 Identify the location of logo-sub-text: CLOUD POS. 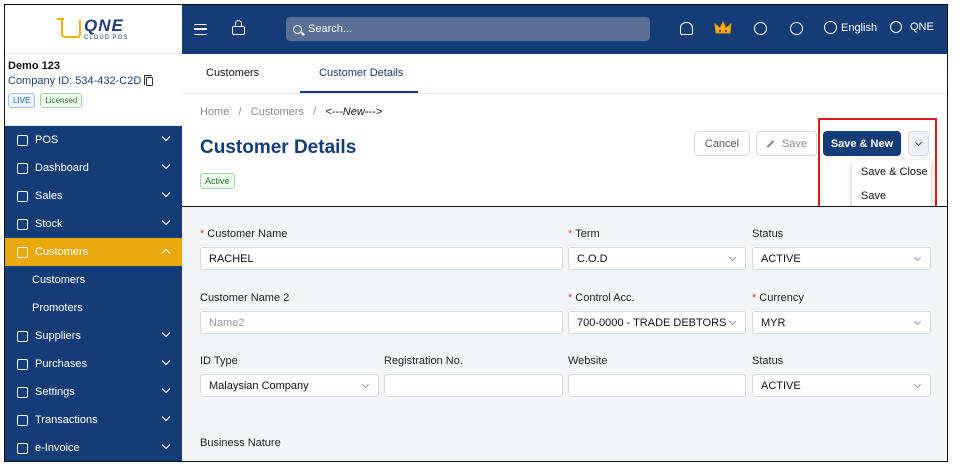
(106, 38).